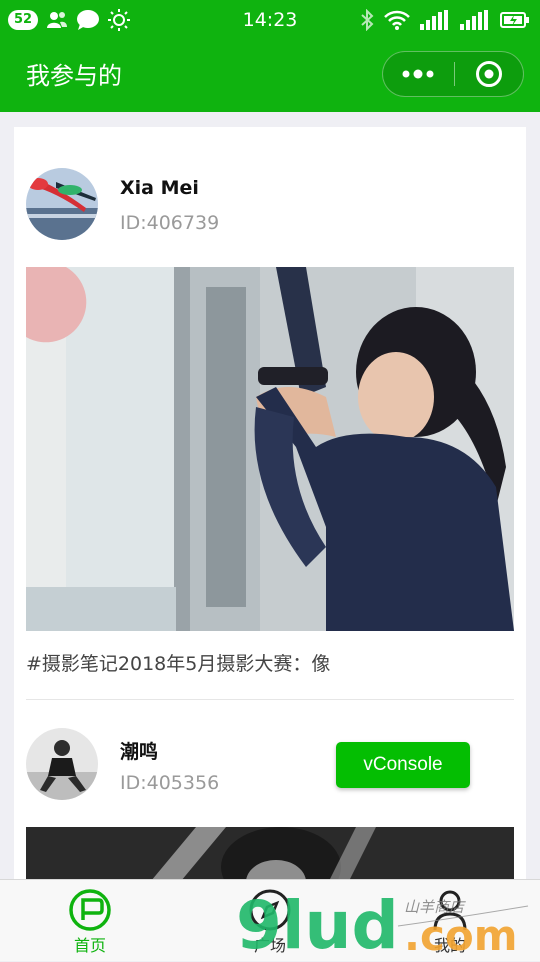 The height and width of the screenshot is (962, 540). I want to click on post-caption: #摄影笔记2018年5月摄影大赛：像, so click(178, 664).